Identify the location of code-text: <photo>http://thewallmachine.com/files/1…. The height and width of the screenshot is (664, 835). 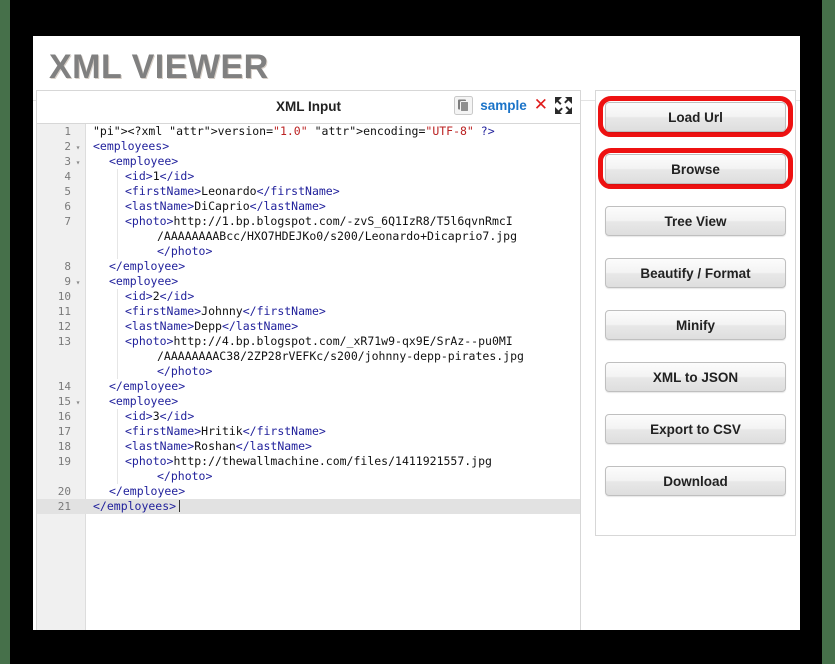
(308, 461).